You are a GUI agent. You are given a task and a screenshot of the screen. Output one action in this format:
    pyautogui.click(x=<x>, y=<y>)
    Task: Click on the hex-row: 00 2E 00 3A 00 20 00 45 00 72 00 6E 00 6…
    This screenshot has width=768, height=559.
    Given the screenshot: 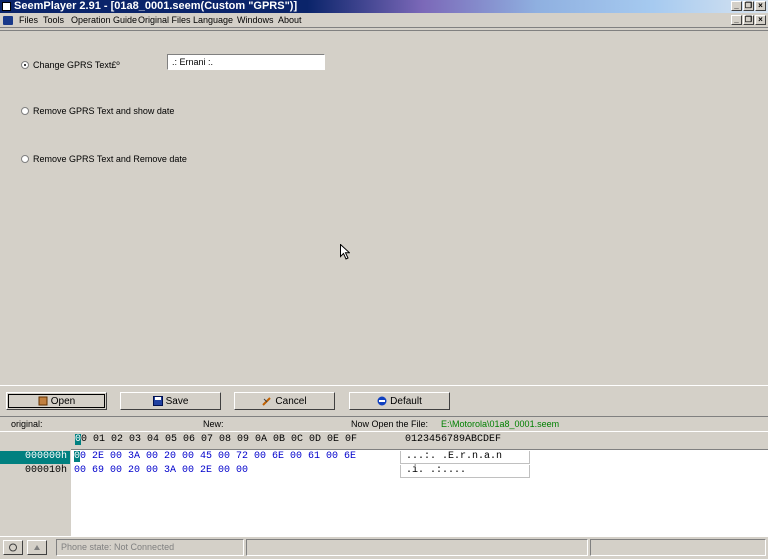 What is the action you would take?
    pyautogui.click(x=215, y=456)
    